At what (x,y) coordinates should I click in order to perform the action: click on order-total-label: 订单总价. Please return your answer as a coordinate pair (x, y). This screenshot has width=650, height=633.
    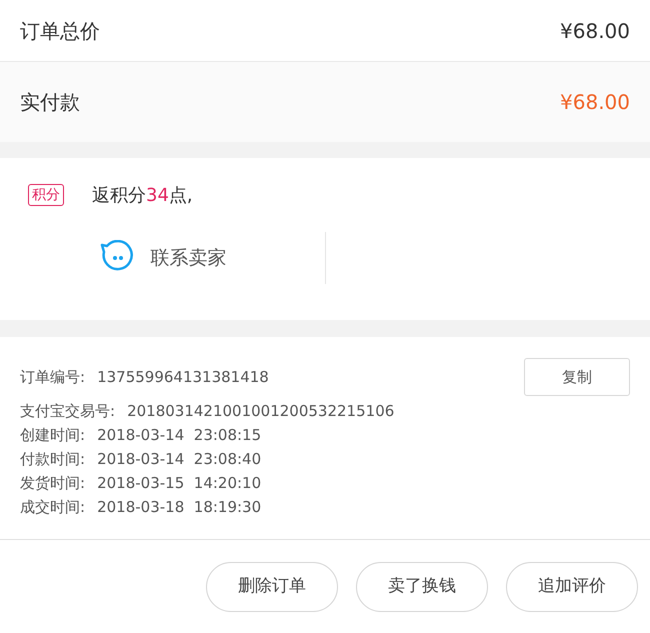
    Looking at the image, I should click on (60, 31).